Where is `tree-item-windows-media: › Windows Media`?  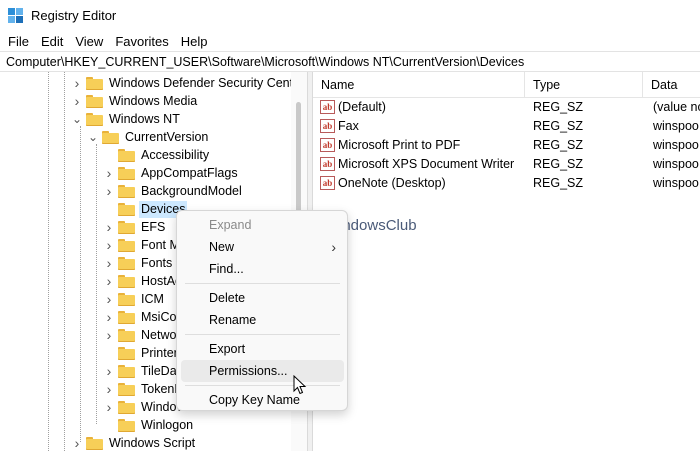
tree-item-windows-media: › Windows Media is located at coordinates (135, 101).